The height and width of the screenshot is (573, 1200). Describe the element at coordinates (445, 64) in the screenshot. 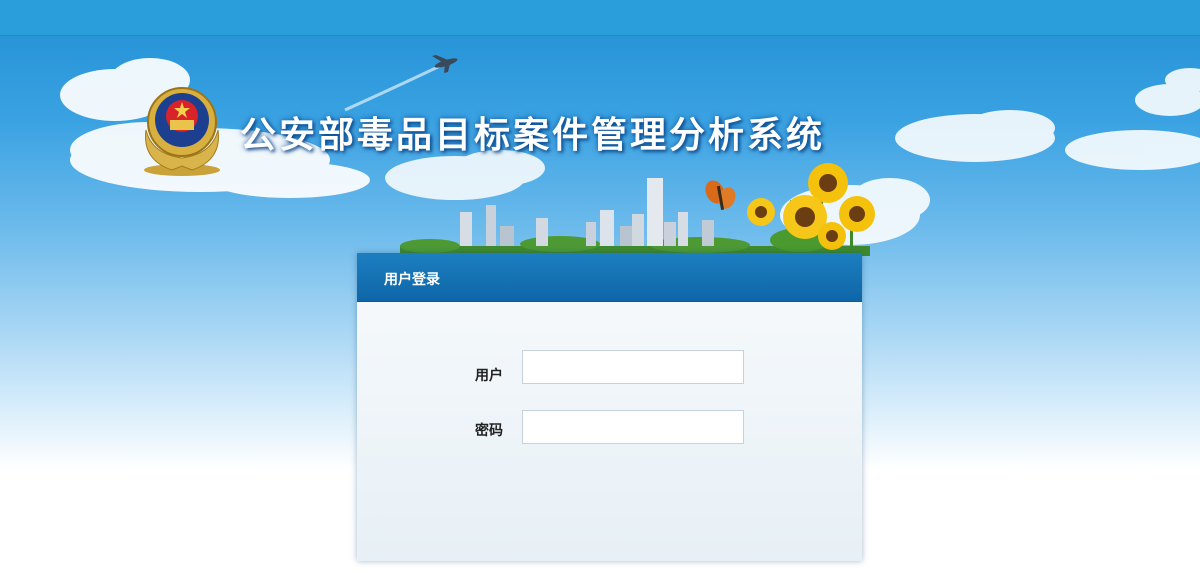

I see `airplane-icon` at that location.